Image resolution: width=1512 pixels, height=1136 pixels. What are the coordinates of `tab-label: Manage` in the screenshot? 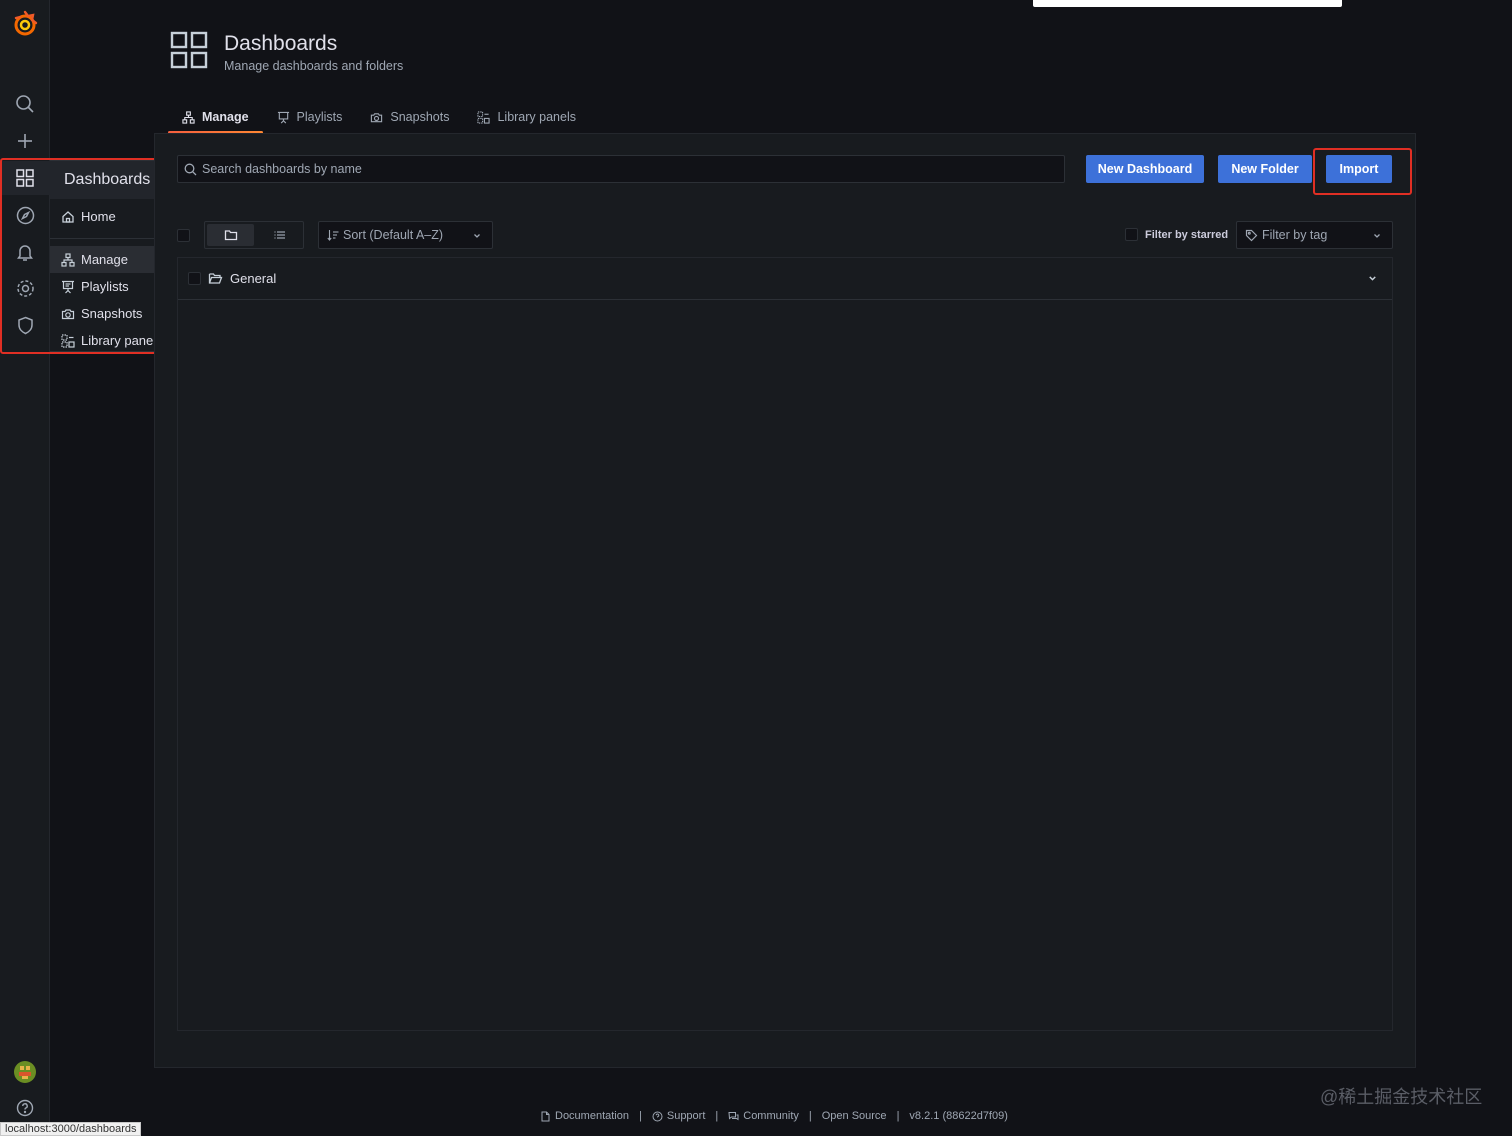 It's located at (225, 117).